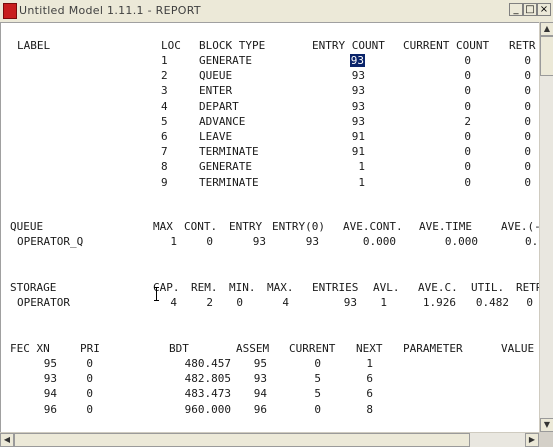  Describe the element at coordinates (298, 226) in the screenshot. I see `queue-entry0-header: ENTRY(0)` at that location.